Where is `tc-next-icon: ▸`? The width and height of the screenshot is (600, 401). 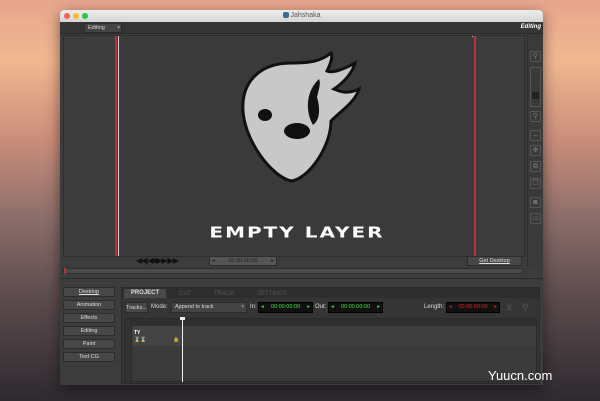
tc-next-icon: ▸ is located at coordinates (272, 261).